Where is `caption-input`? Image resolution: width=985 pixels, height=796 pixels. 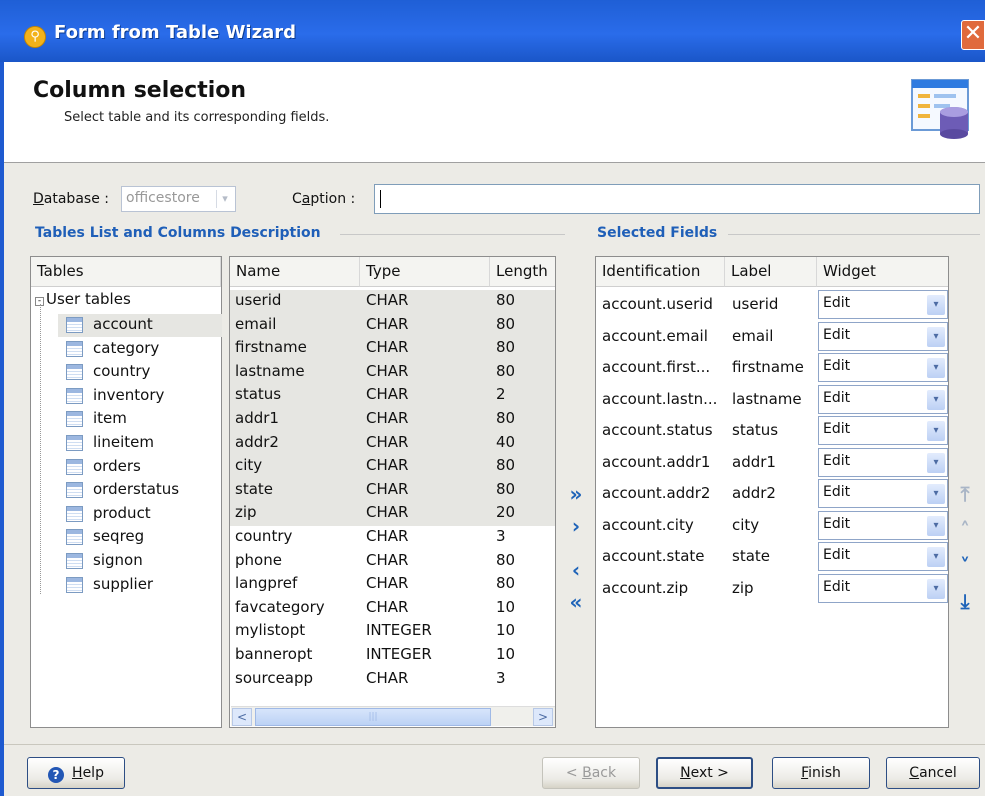 caption-input is located at coordinates (677, 199).